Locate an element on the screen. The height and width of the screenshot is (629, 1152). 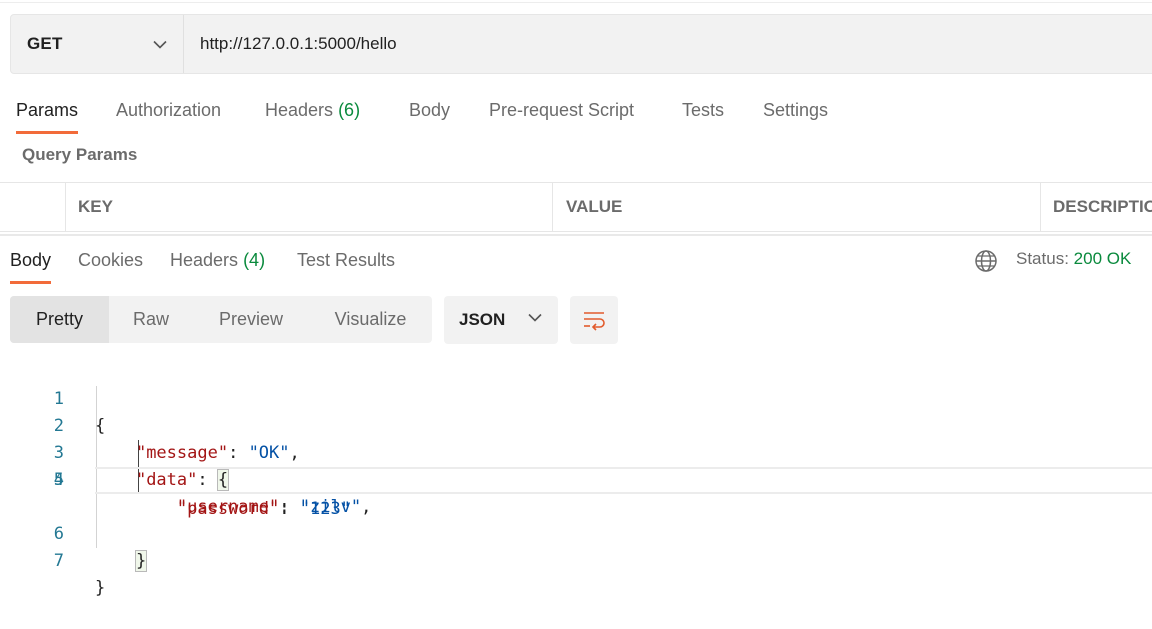
response-tab-test-results-label: Test Results is located at coordinates (346, 260).